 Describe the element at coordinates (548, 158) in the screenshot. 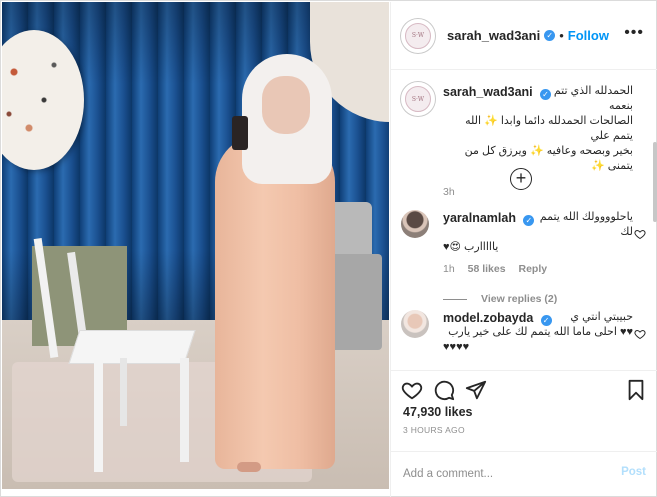

I see `caption-text-line3: بخير وبصحه وعافيه ✨ ويرزق كل من يتمنى ✨` at that location.